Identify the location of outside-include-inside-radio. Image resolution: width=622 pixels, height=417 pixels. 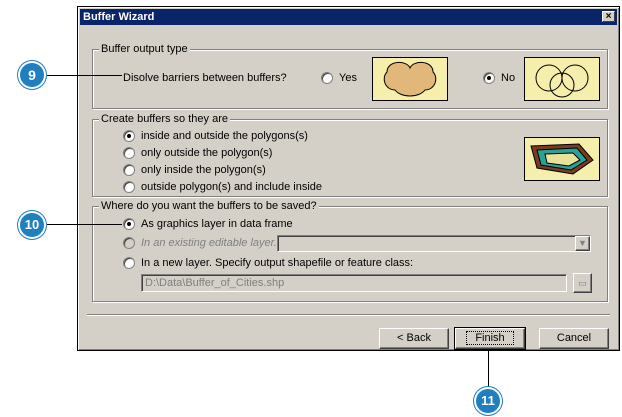
(129, 187).